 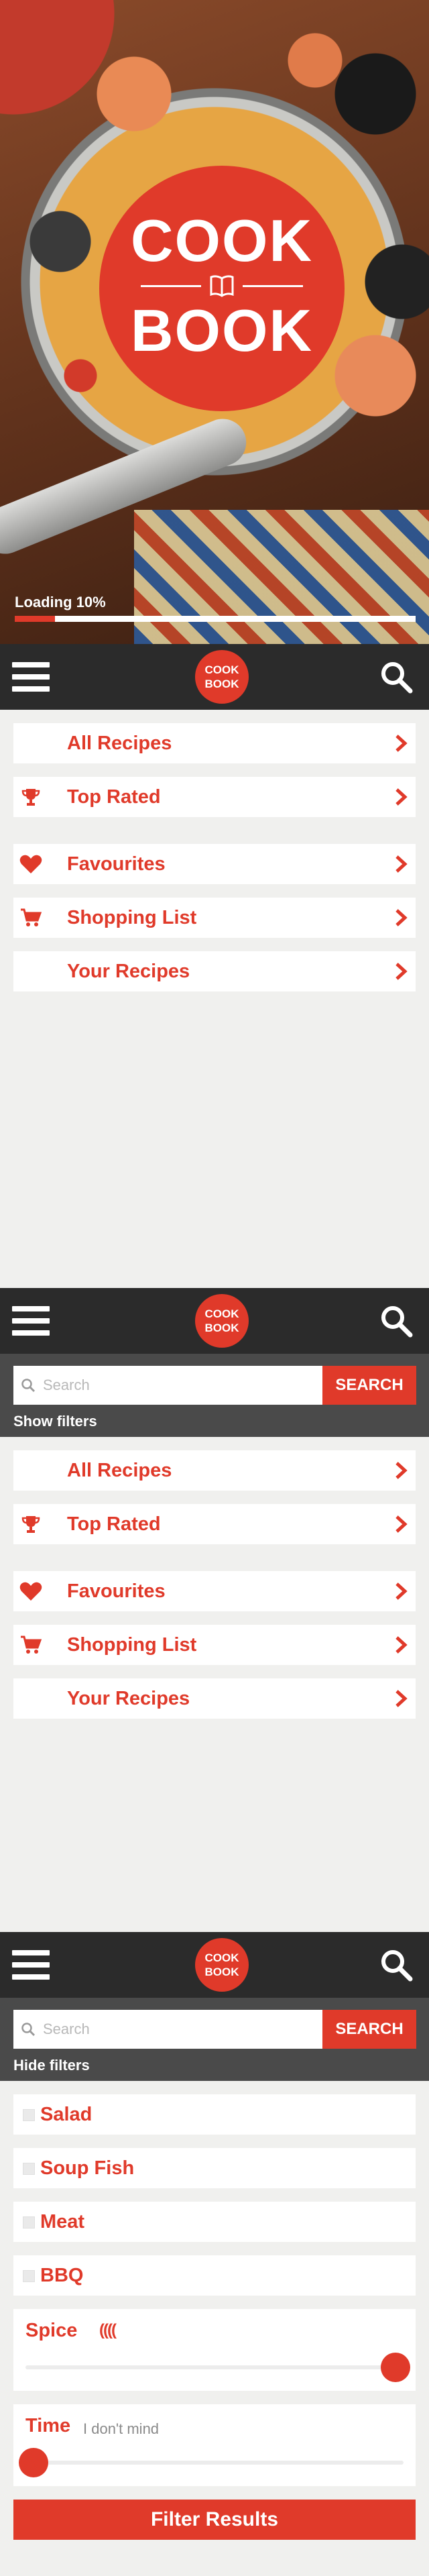 I want to click on loading-label: Loading 10%, so click(x=60, y=602).